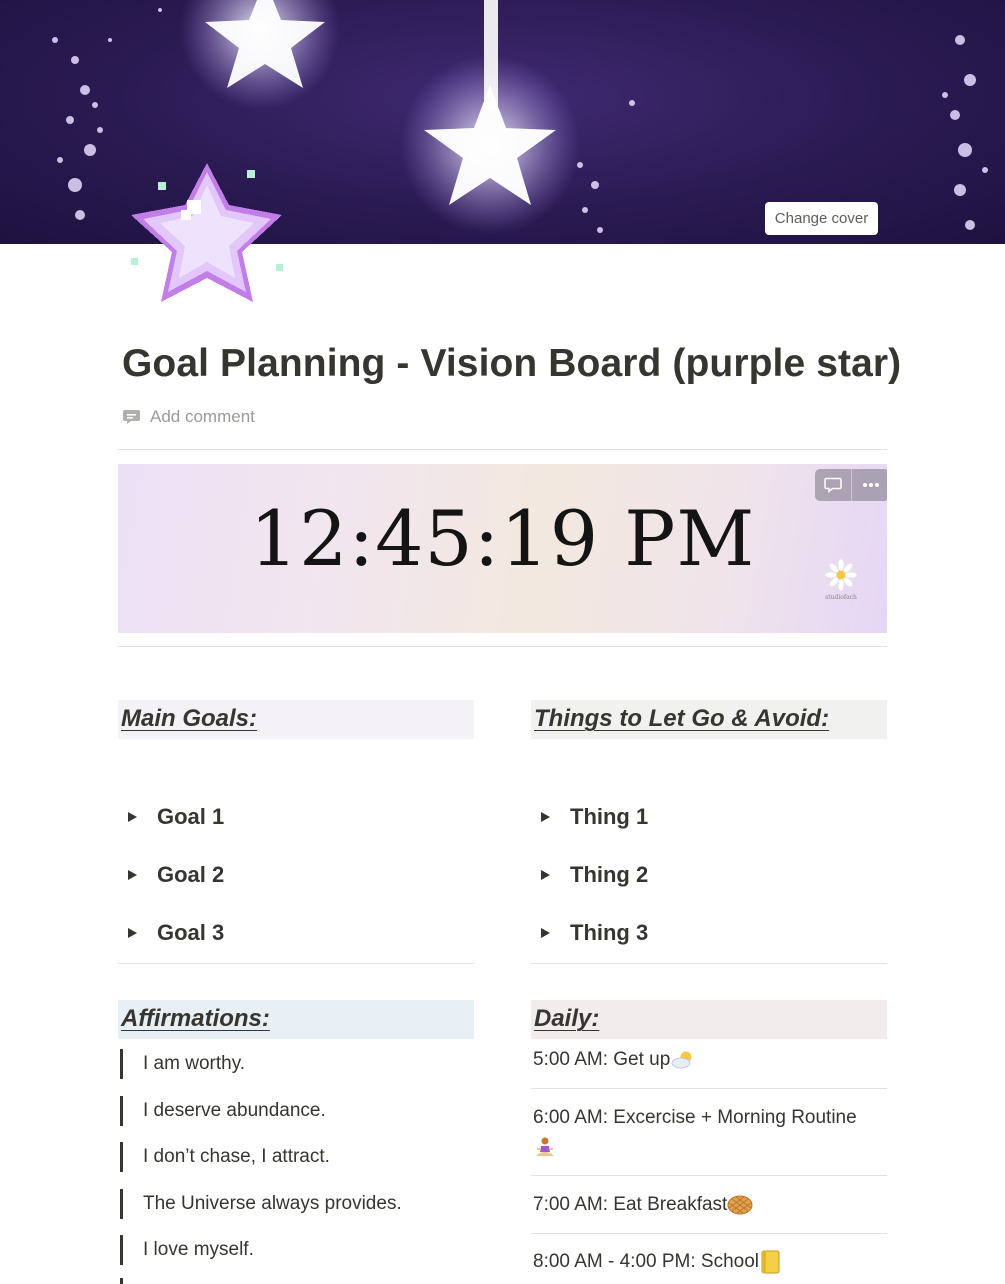 The width and height of the screenshot is (1005, 1284). Describe the element at coordinates (682, 718) in the screenshot. I see `let-go-heading-text: Things to Let Go & Avoid:` at that location.